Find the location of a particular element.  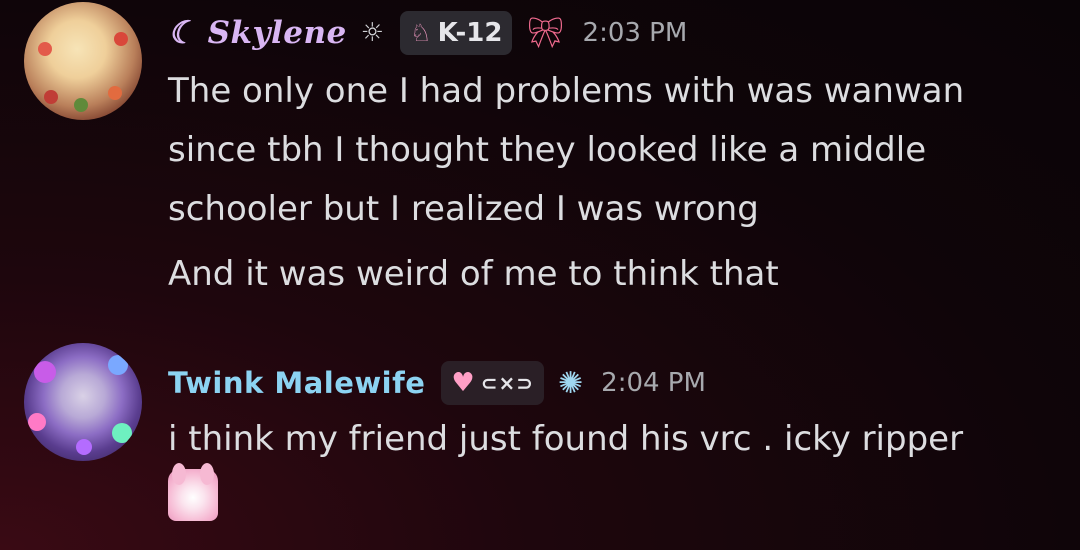

tag-label: ⊂×⊃ is located at coordinates (507, 383).